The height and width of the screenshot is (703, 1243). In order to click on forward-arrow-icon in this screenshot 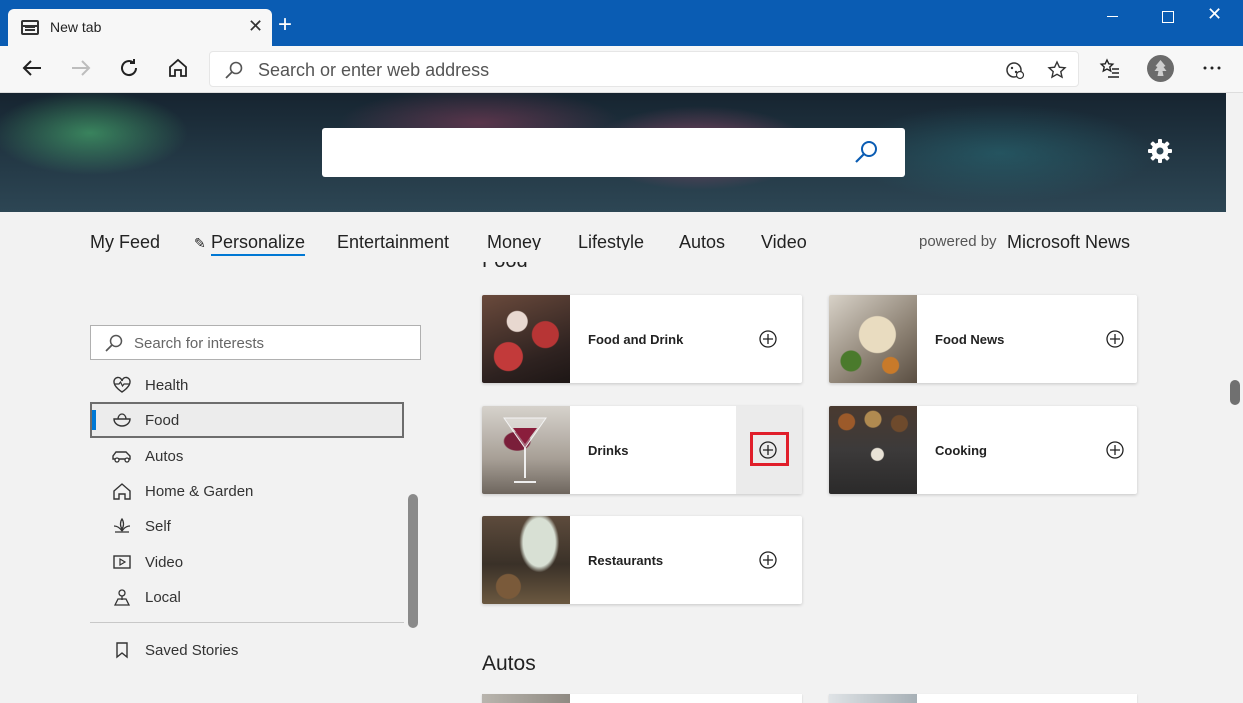, I will do `click(81, 68)`.